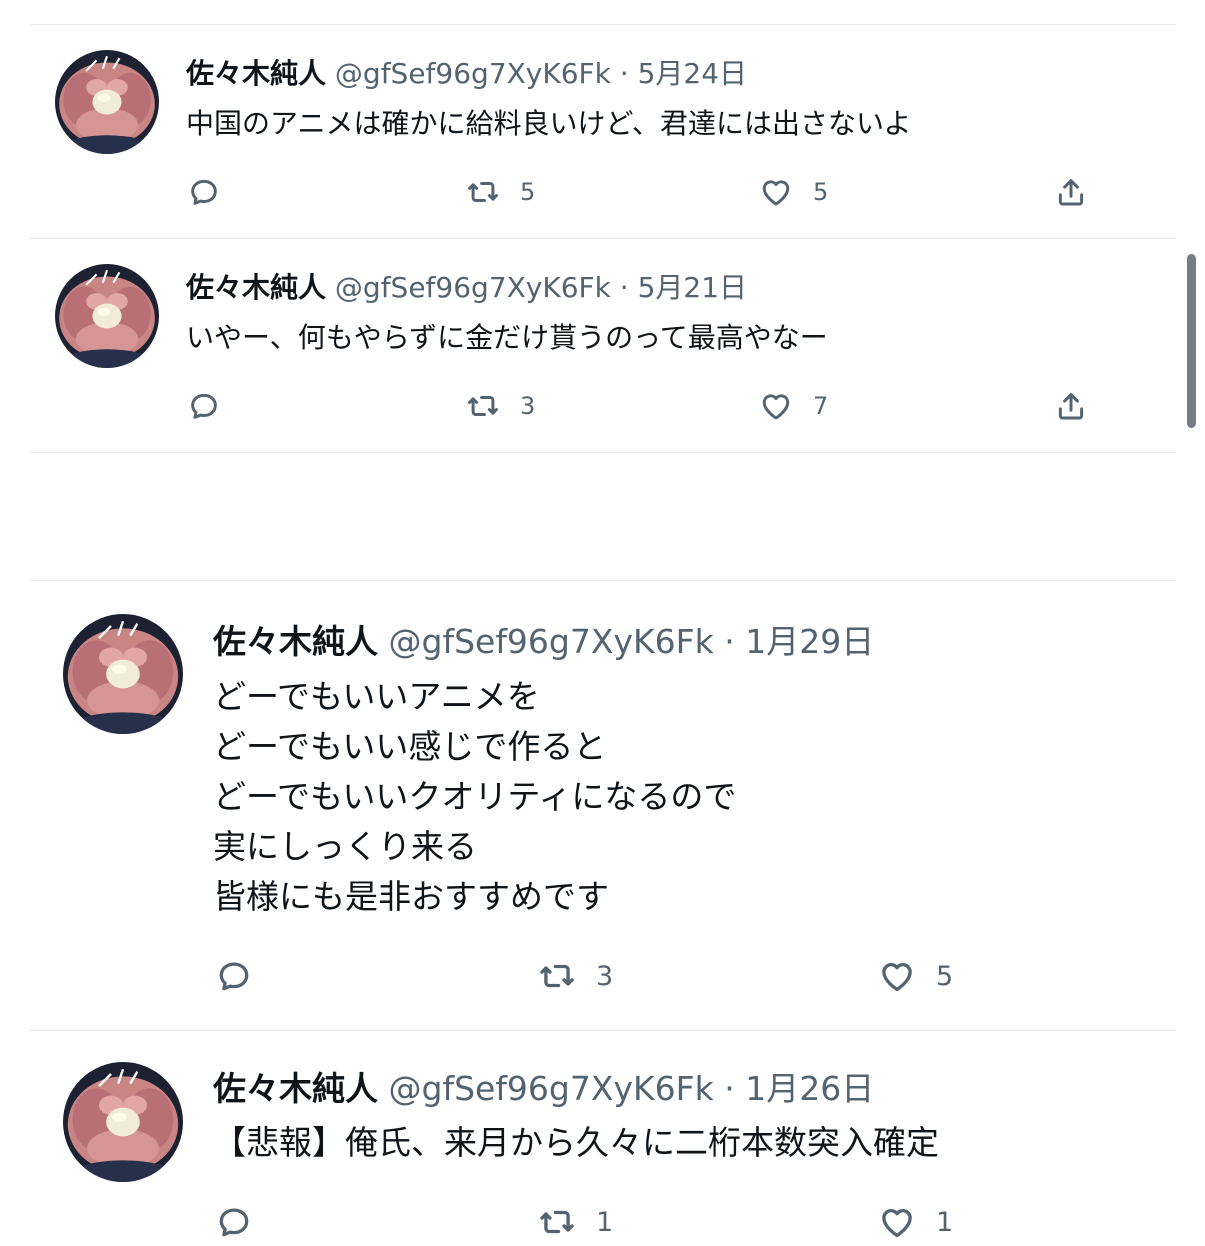 This screenshot has width=1205, height=1246. What do you see at coordinates (809, 641) in the screenshot?
I see `tweet-date: 1月29日` at bounding box center [809, 641].